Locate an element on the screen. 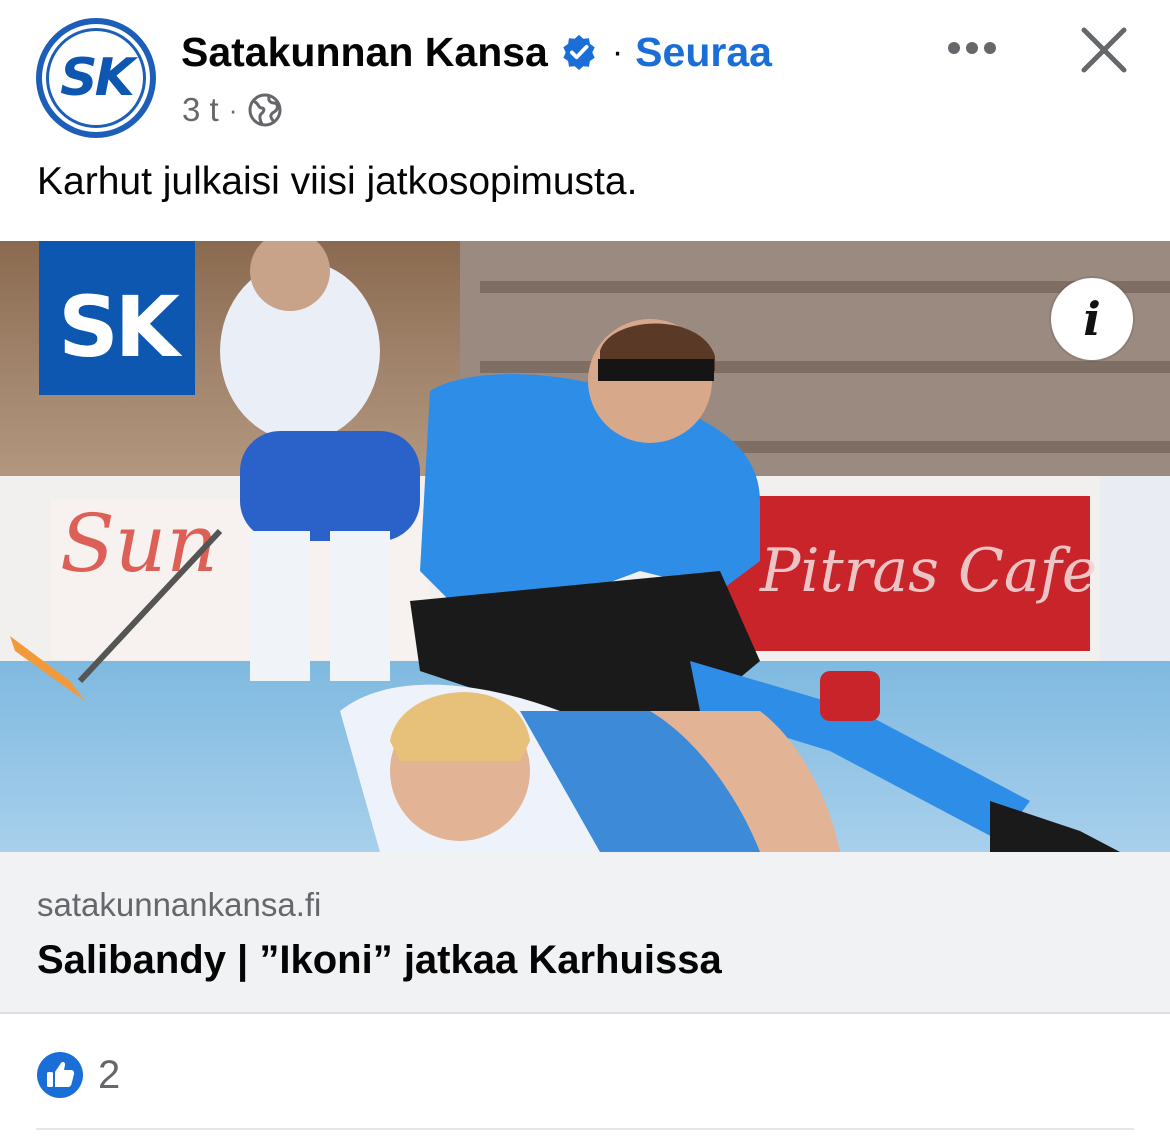 The width and height of the screenshot is (1170, 1145). svg-text: Sun is located at coordinates (139, 543).